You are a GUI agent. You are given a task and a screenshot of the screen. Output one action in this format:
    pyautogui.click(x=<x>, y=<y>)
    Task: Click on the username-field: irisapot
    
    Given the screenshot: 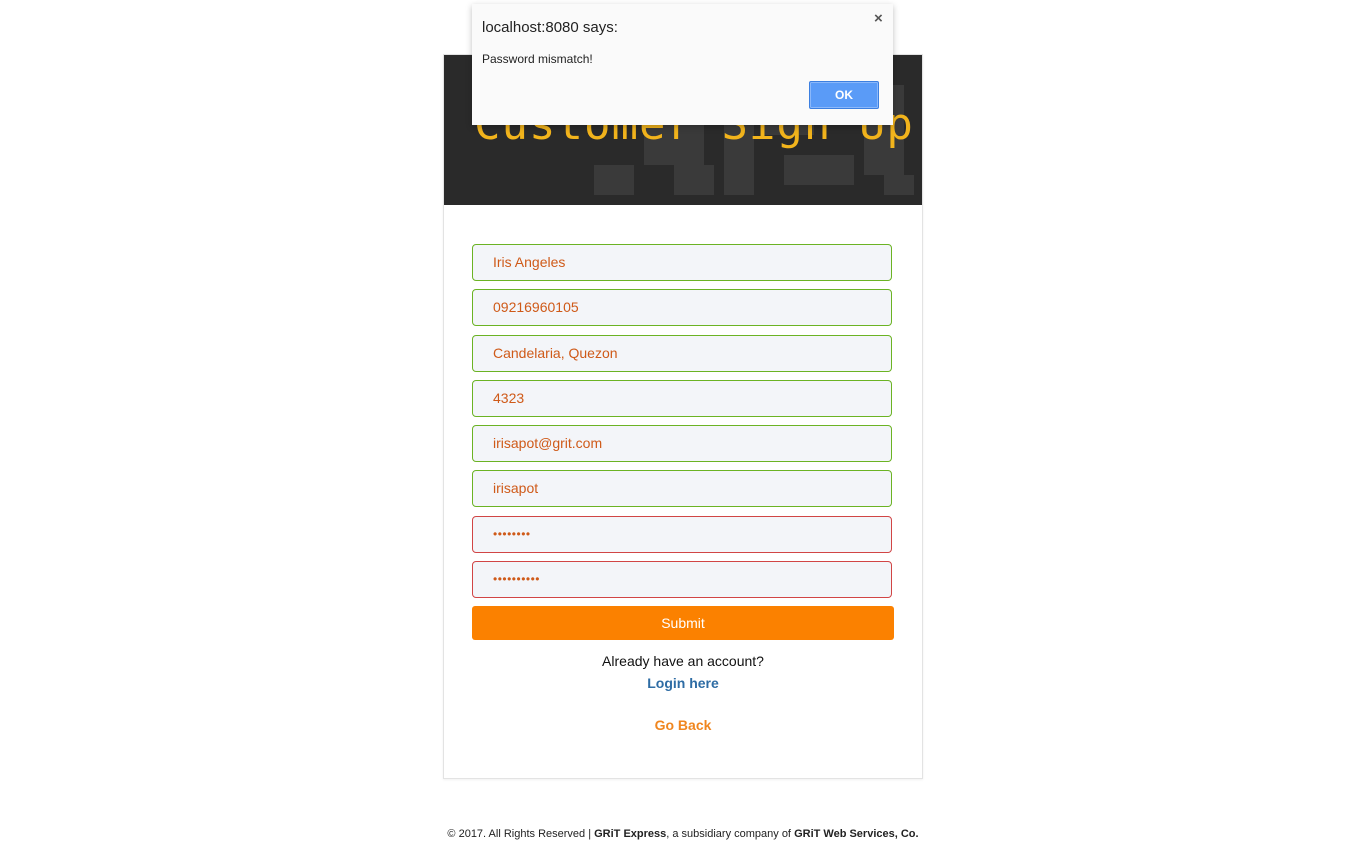 What is the action you would take?
    pyautogui.click(x=682, y=488)
    